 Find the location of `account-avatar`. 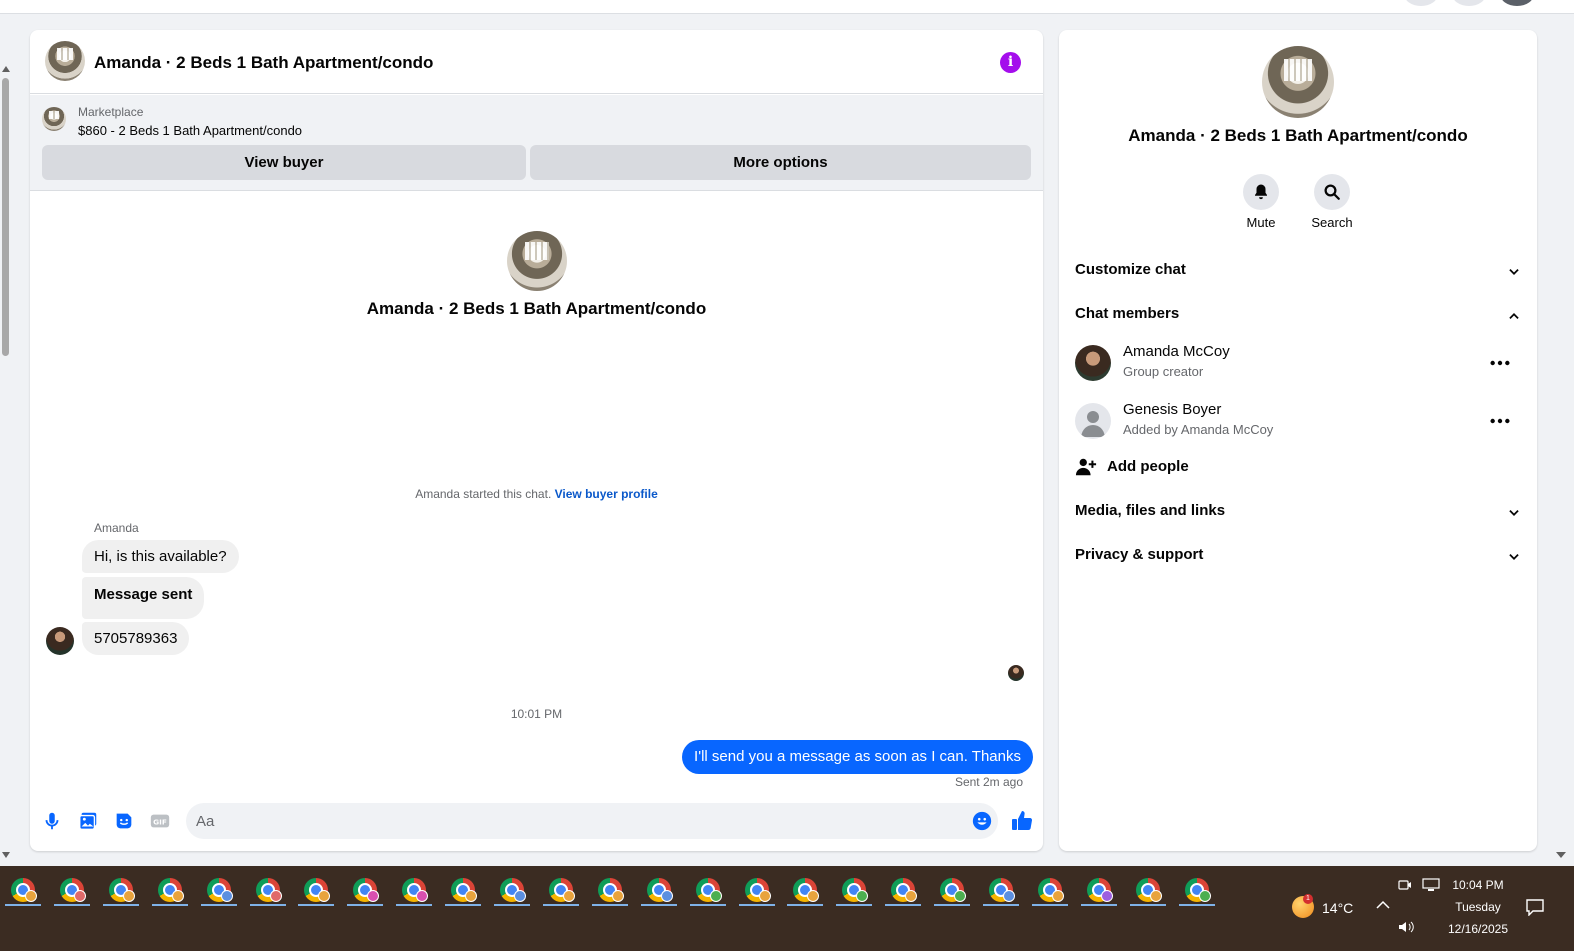

account-avatar is located at coordinates (1517, 3).